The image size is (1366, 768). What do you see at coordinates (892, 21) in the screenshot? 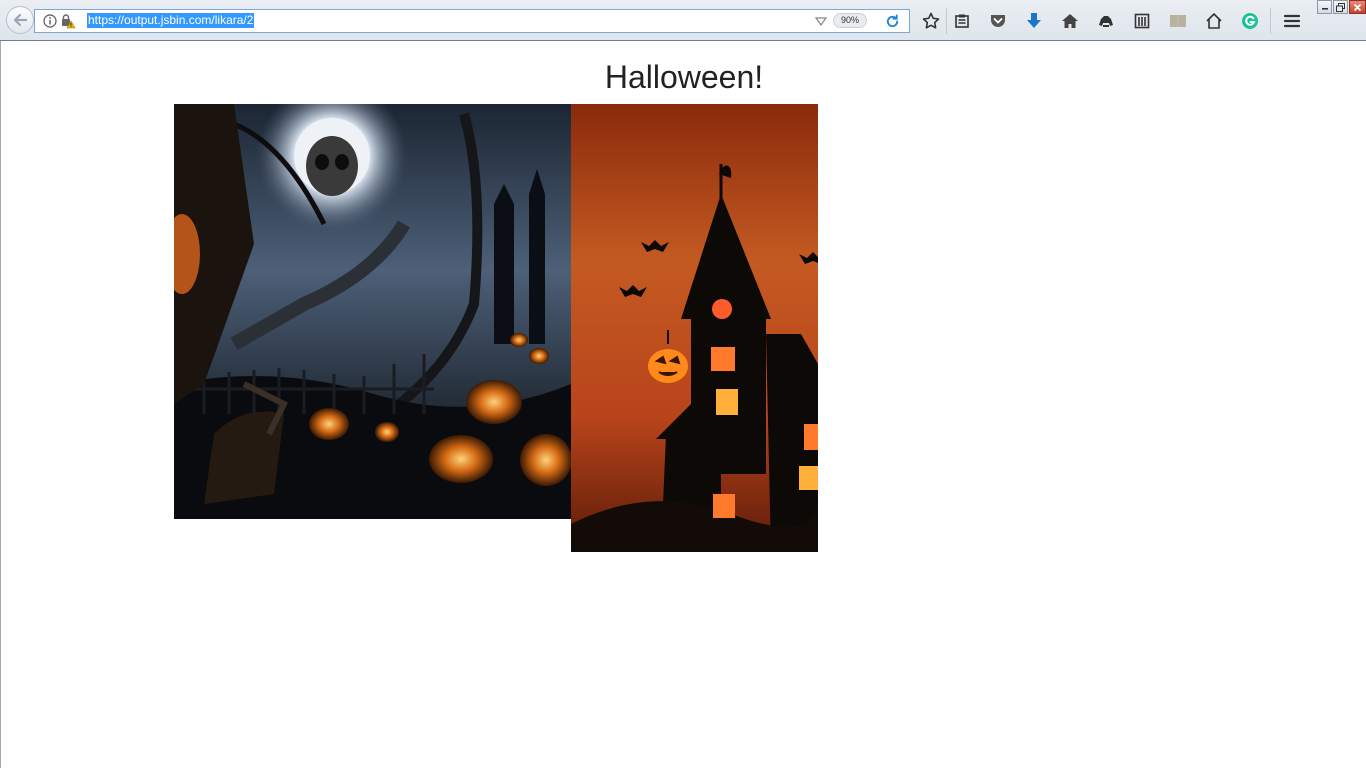
I see `reload-icon` at bounding box center [892, 21].